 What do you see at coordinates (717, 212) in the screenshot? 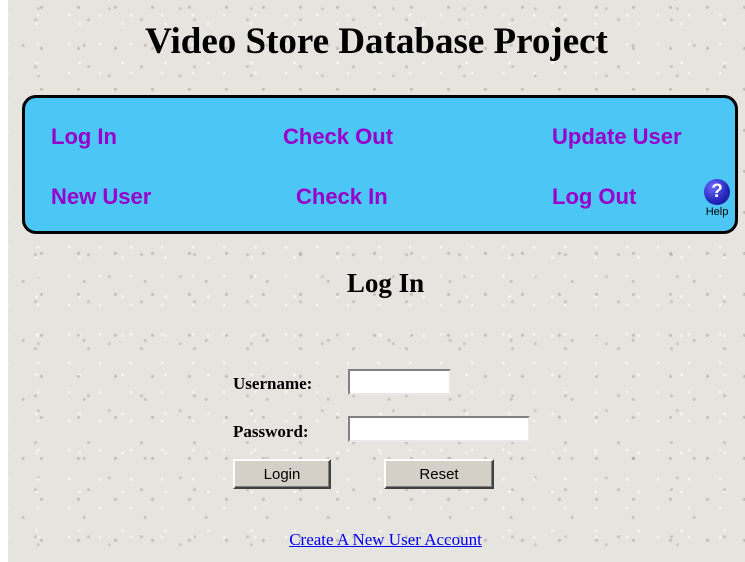
I see `help-label: Help` at bounding box center [717, 212].